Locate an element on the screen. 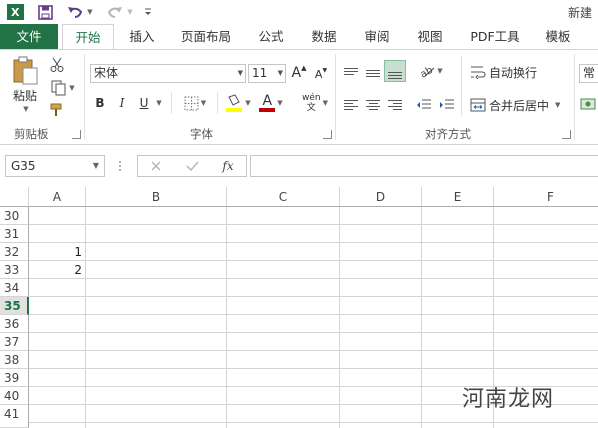  insert-function-button: fx is located at coordinates (228, 166).